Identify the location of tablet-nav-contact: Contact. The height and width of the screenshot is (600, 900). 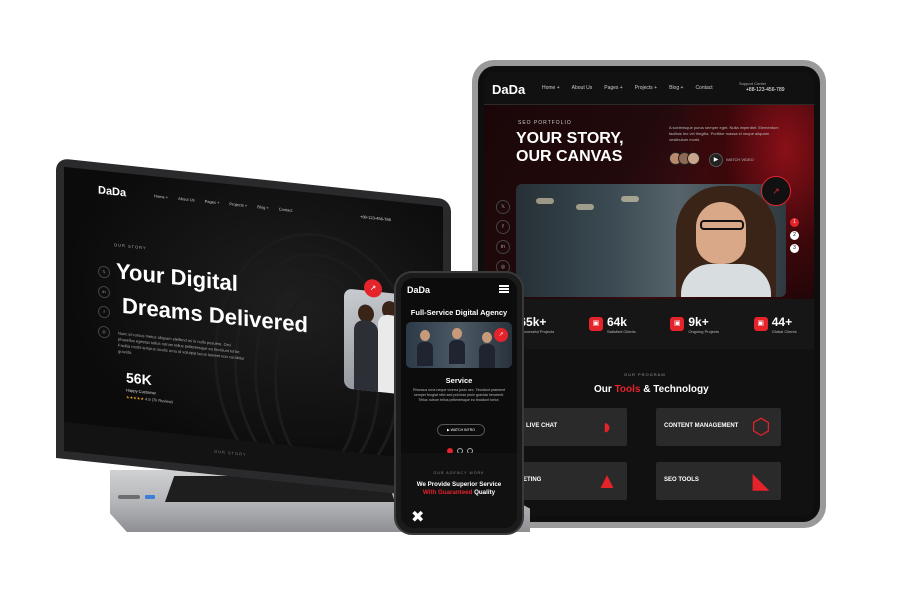
(703, 88).